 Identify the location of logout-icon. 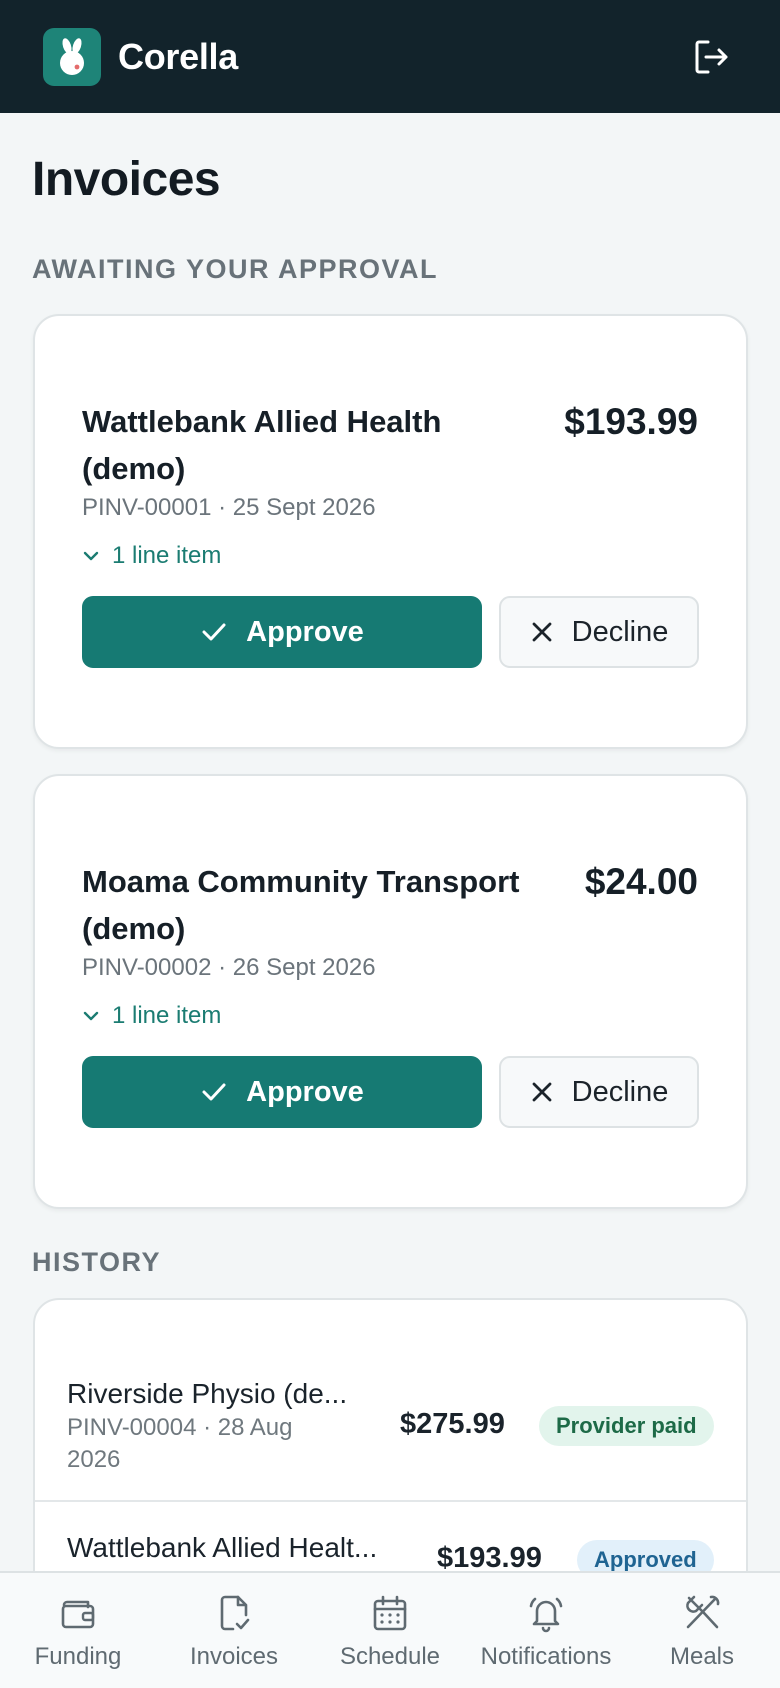
(712, 57).